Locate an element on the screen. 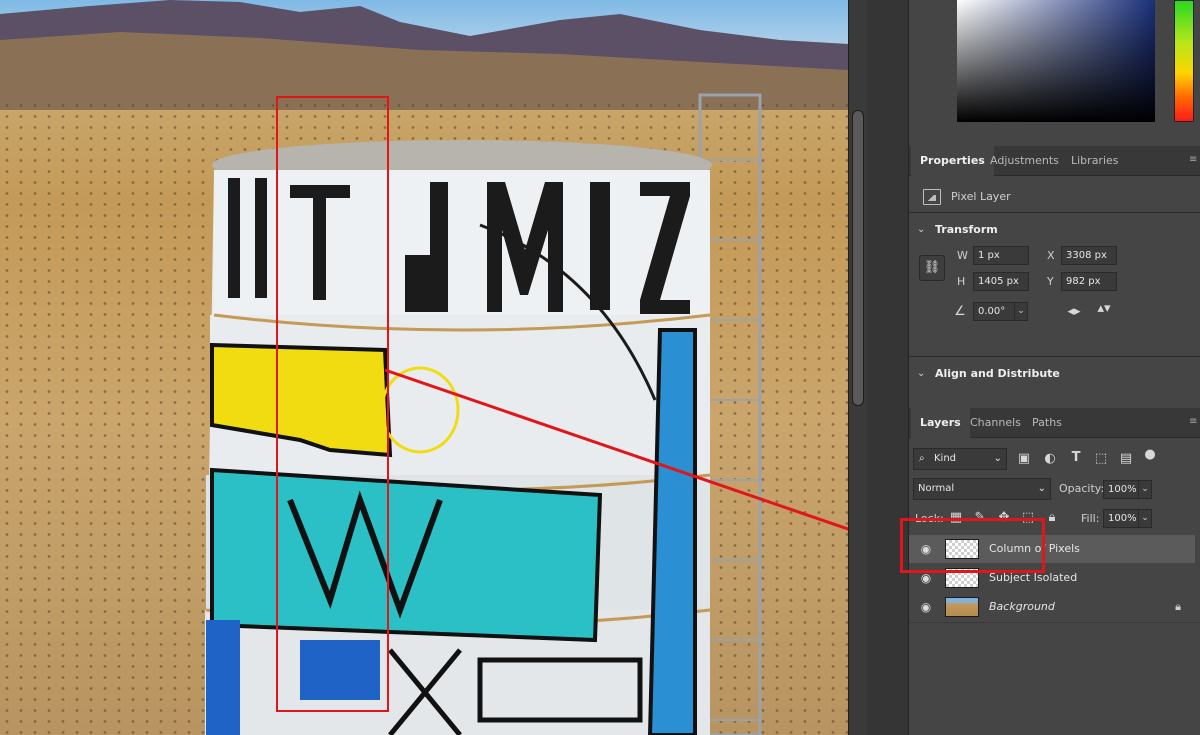 This screenshot has height=735, width=1200. angle-field is located at coordinates (994, 311).